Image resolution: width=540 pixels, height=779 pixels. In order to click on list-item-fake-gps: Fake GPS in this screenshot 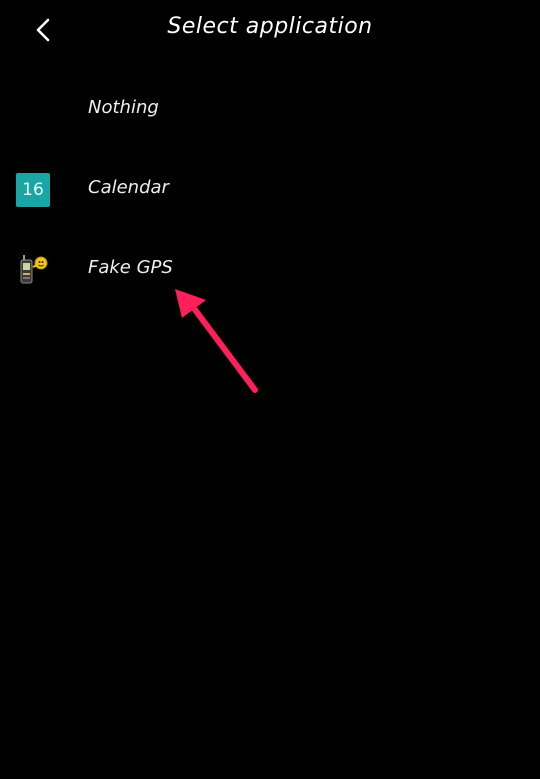, I will do `click(270, 269)`.